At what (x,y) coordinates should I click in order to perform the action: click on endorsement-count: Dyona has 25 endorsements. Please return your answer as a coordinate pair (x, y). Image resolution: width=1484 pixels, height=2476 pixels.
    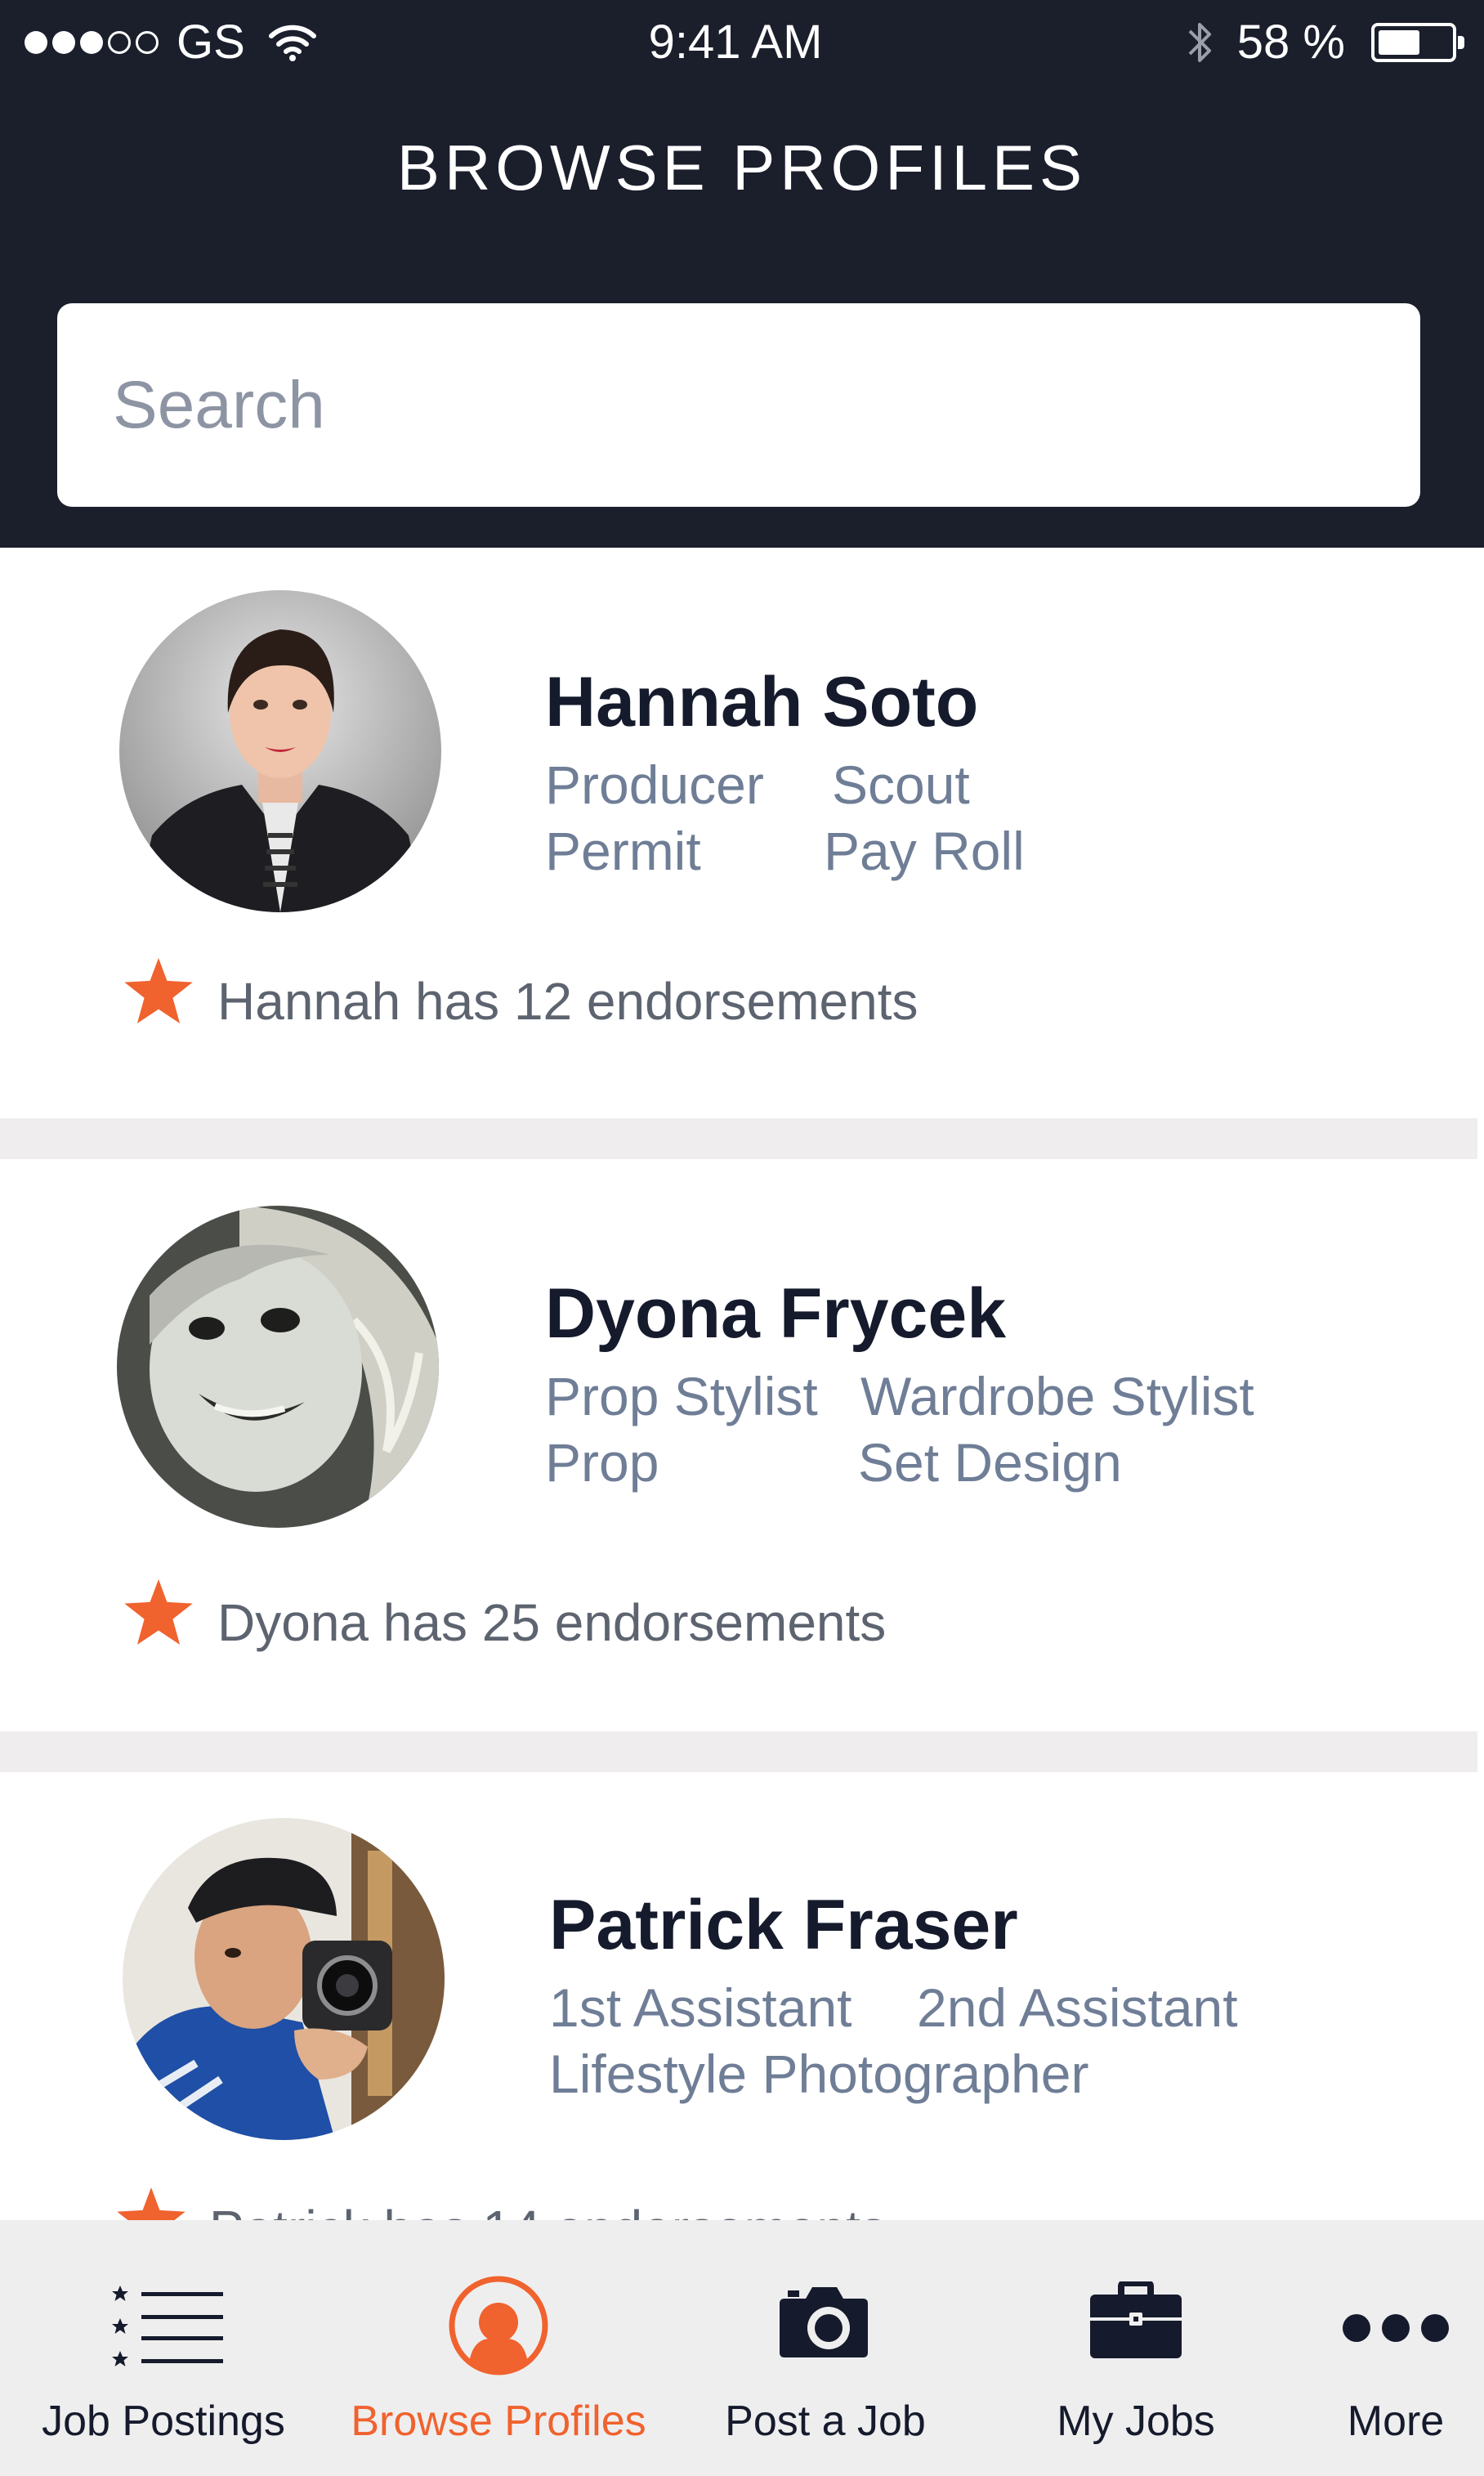
    Looking at the image, I should click on (552, 1622).